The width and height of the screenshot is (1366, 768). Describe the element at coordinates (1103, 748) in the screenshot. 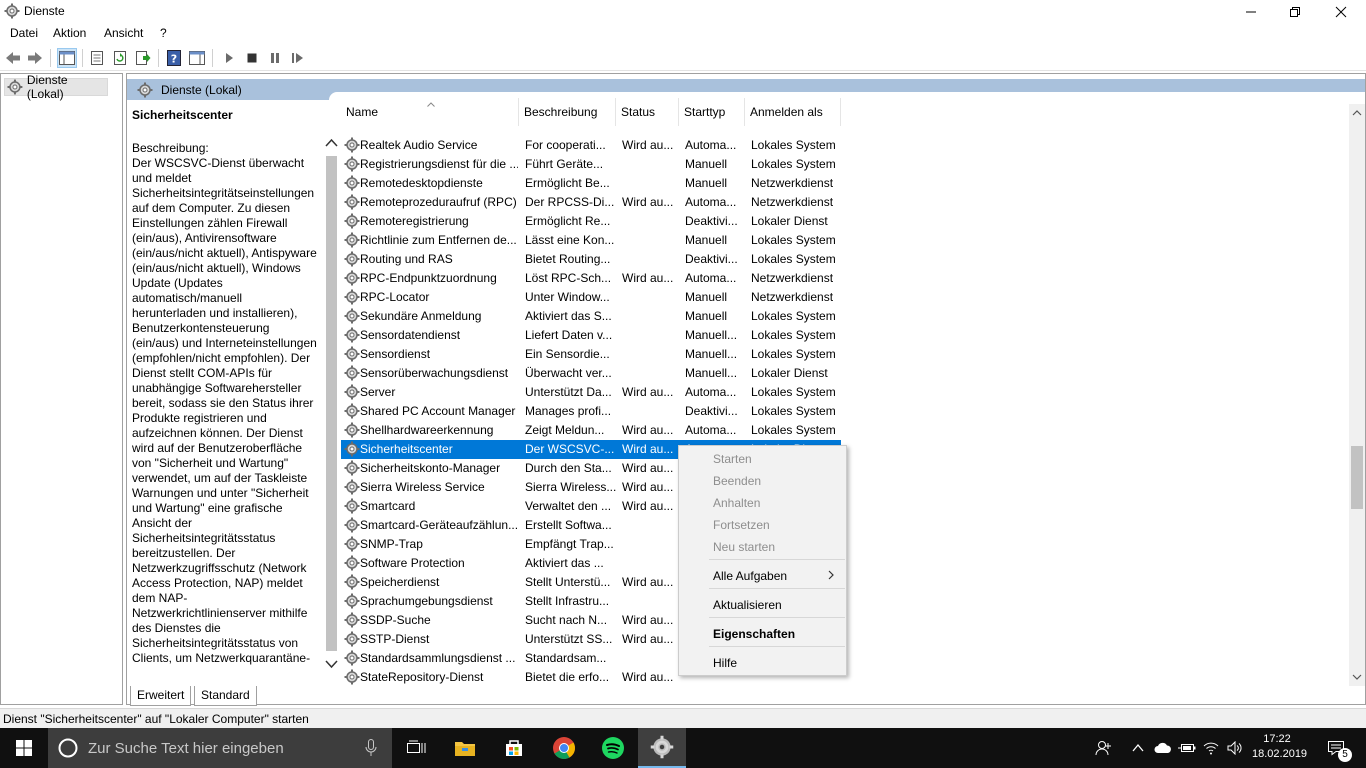

I see `people-tray-button` at that location.